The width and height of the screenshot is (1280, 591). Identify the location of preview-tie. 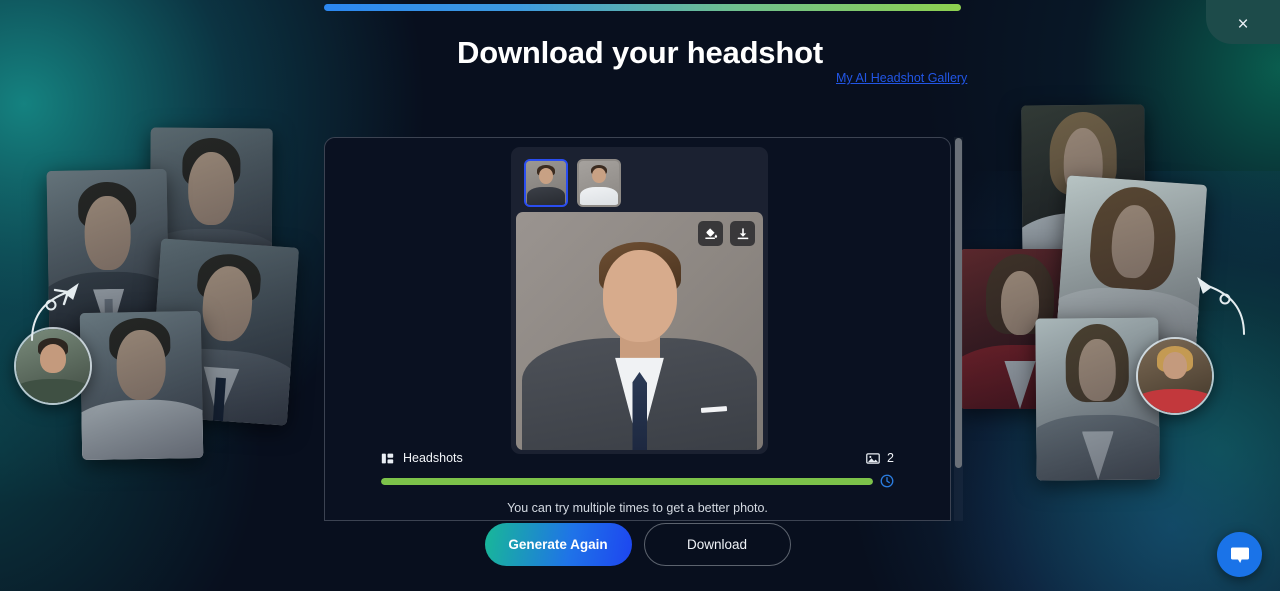
(639, 411).